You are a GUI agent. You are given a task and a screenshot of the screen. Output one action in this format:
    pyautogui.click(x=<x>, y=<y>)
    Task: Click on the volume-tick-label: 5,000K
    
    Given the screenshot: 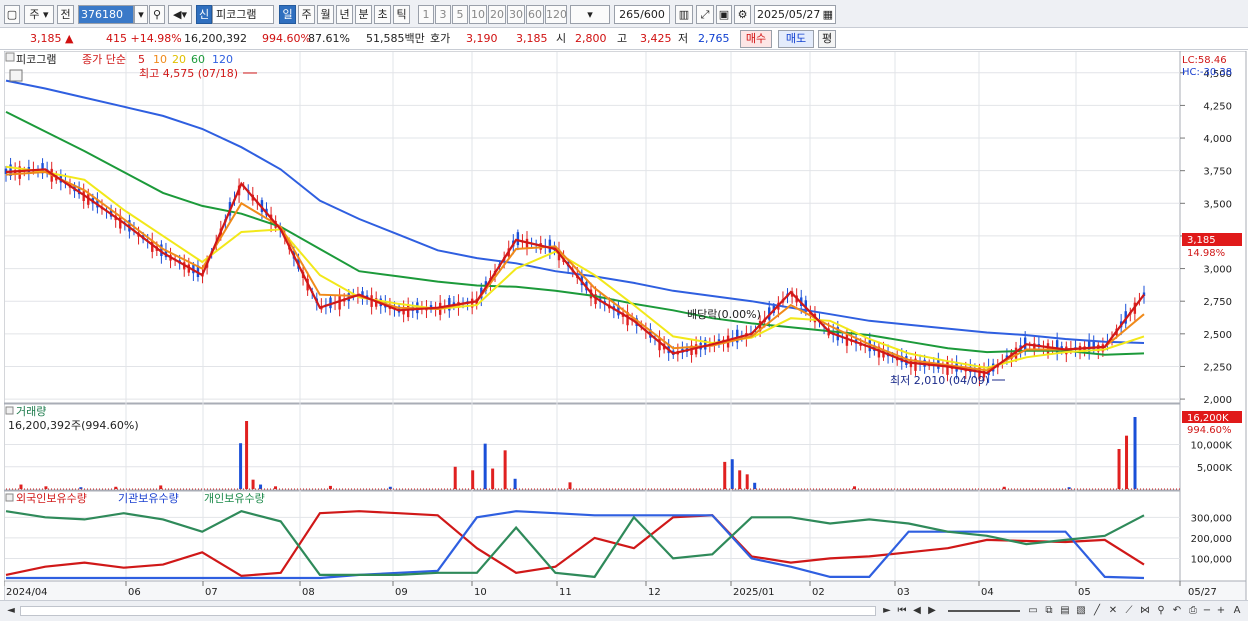 What is the action you would take?
    pyautogui.click(x=1215, y=468)
    